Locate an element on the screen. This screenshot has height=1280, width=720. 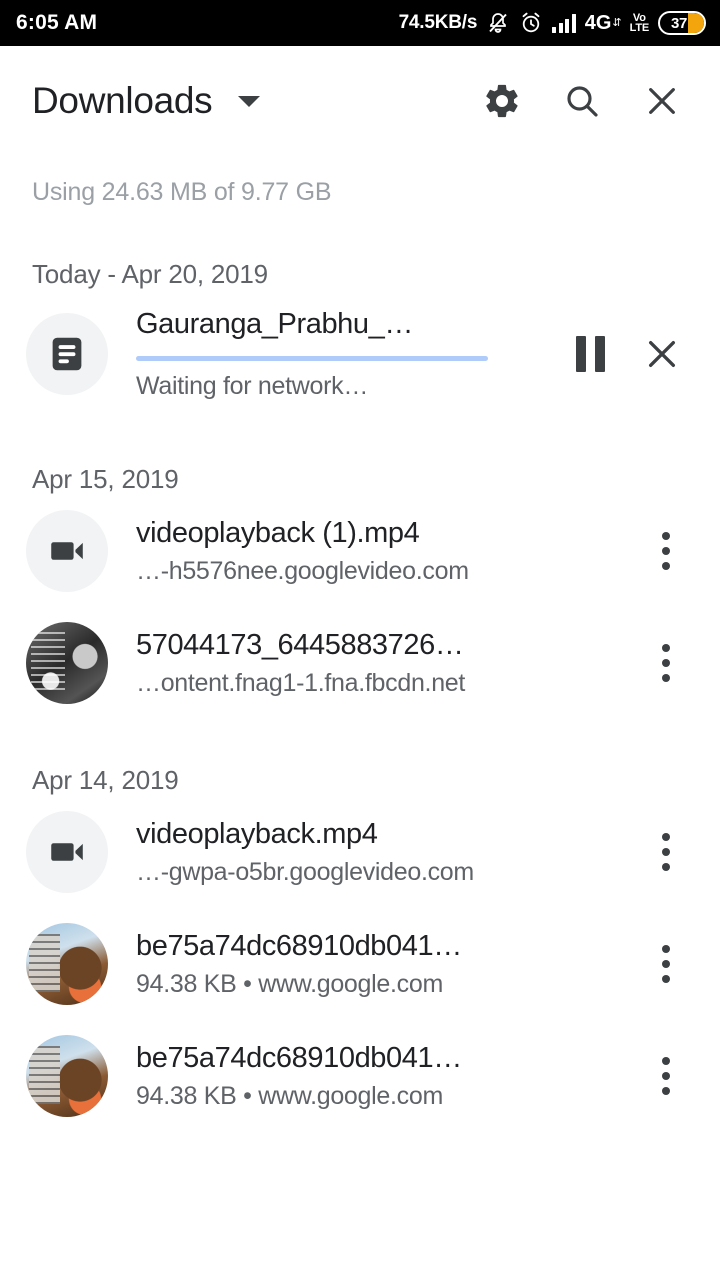
page-title: Downloads is located at coordinates (122, 100).